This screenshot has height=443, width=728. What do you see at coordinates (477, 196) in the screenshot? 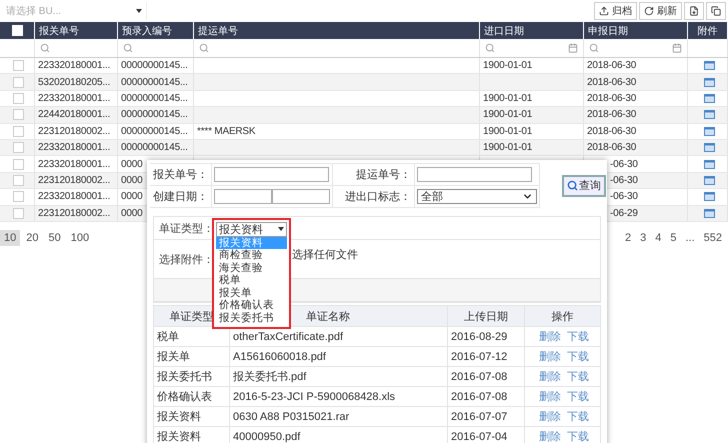
I see `flag-select: 全部` at bounding box center [477, 196].